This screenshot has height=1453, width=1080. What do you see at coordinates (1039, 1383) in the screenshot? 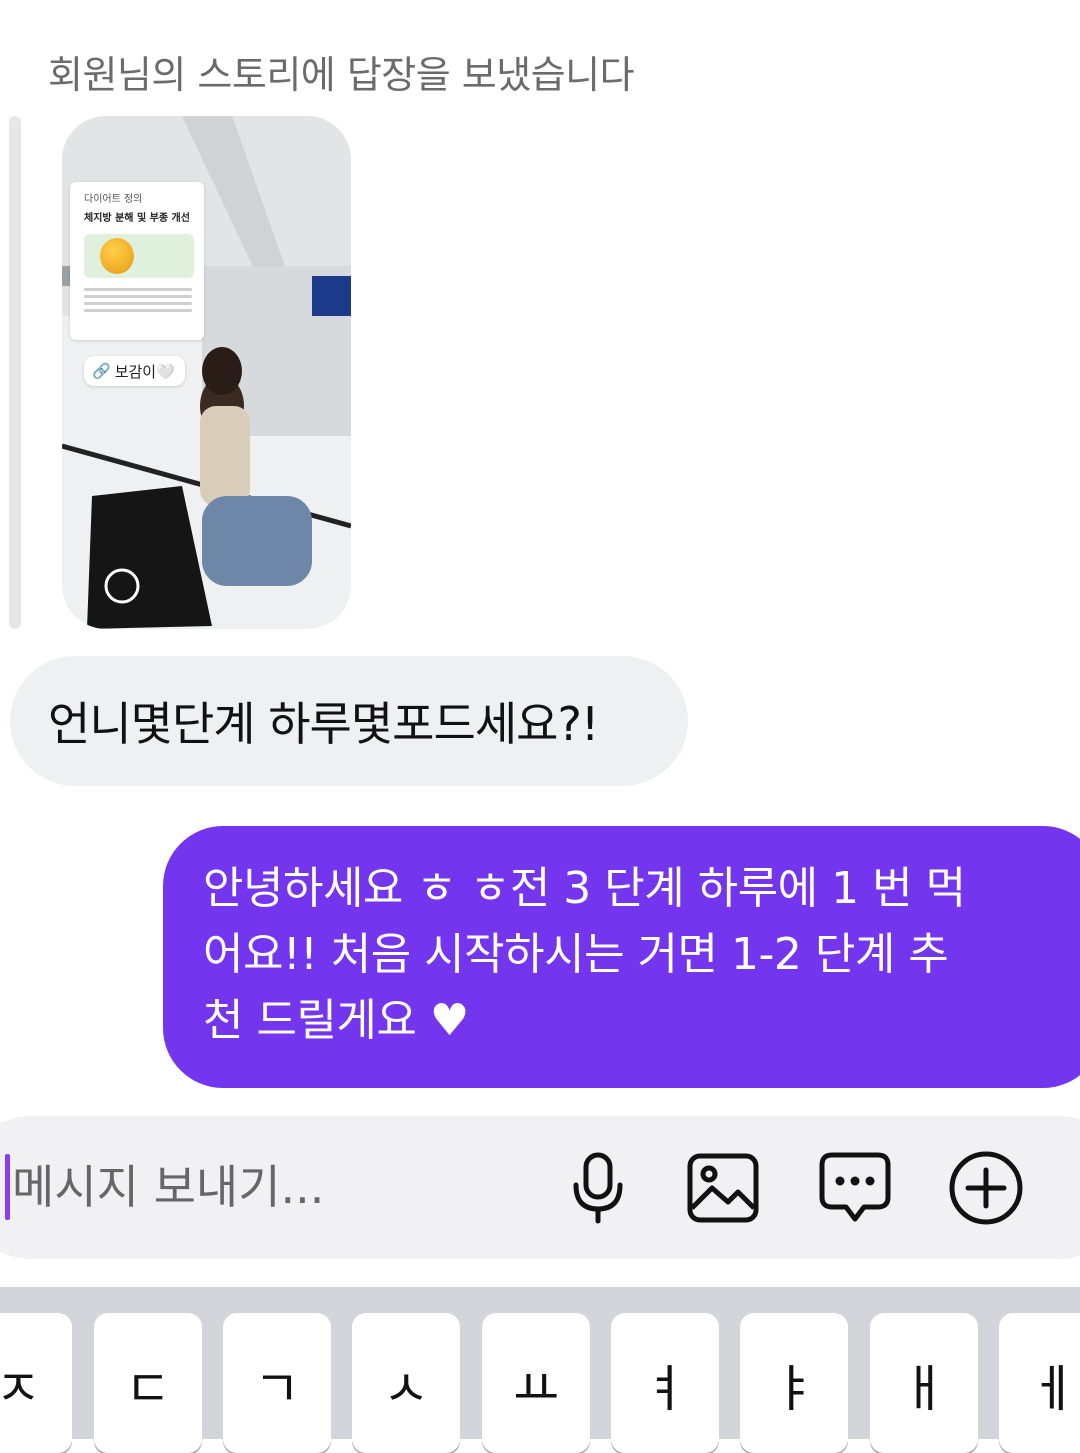
I see `key: ㅔ` at bounding box center [1039, 1383].